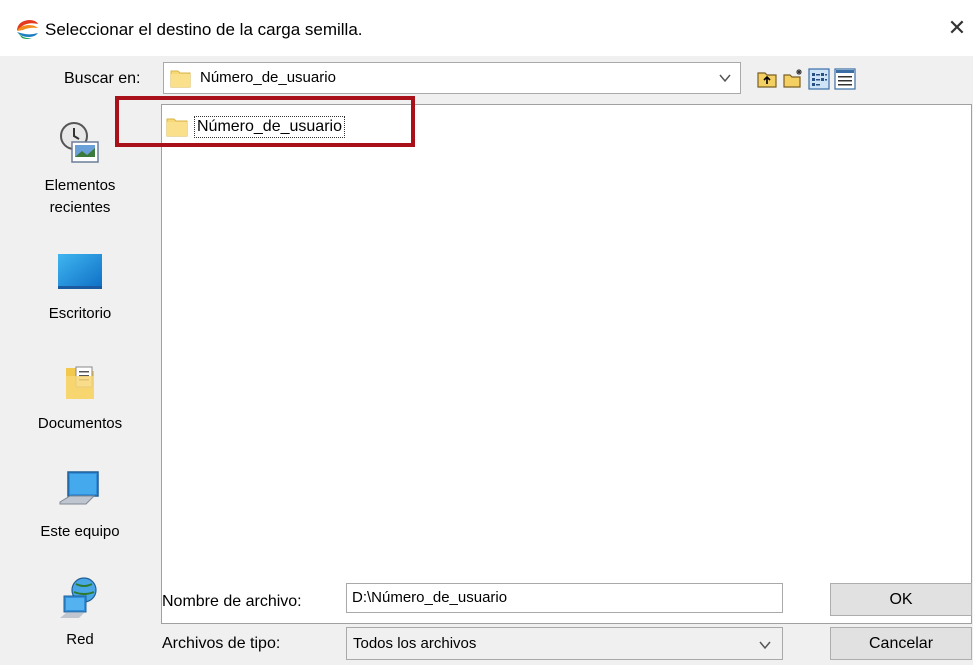 The image size is (973, 665). Describe the element at coordinates (80, 196) in the screenshot. I see `place-label-recent-items: Elementos recientes` at that location.